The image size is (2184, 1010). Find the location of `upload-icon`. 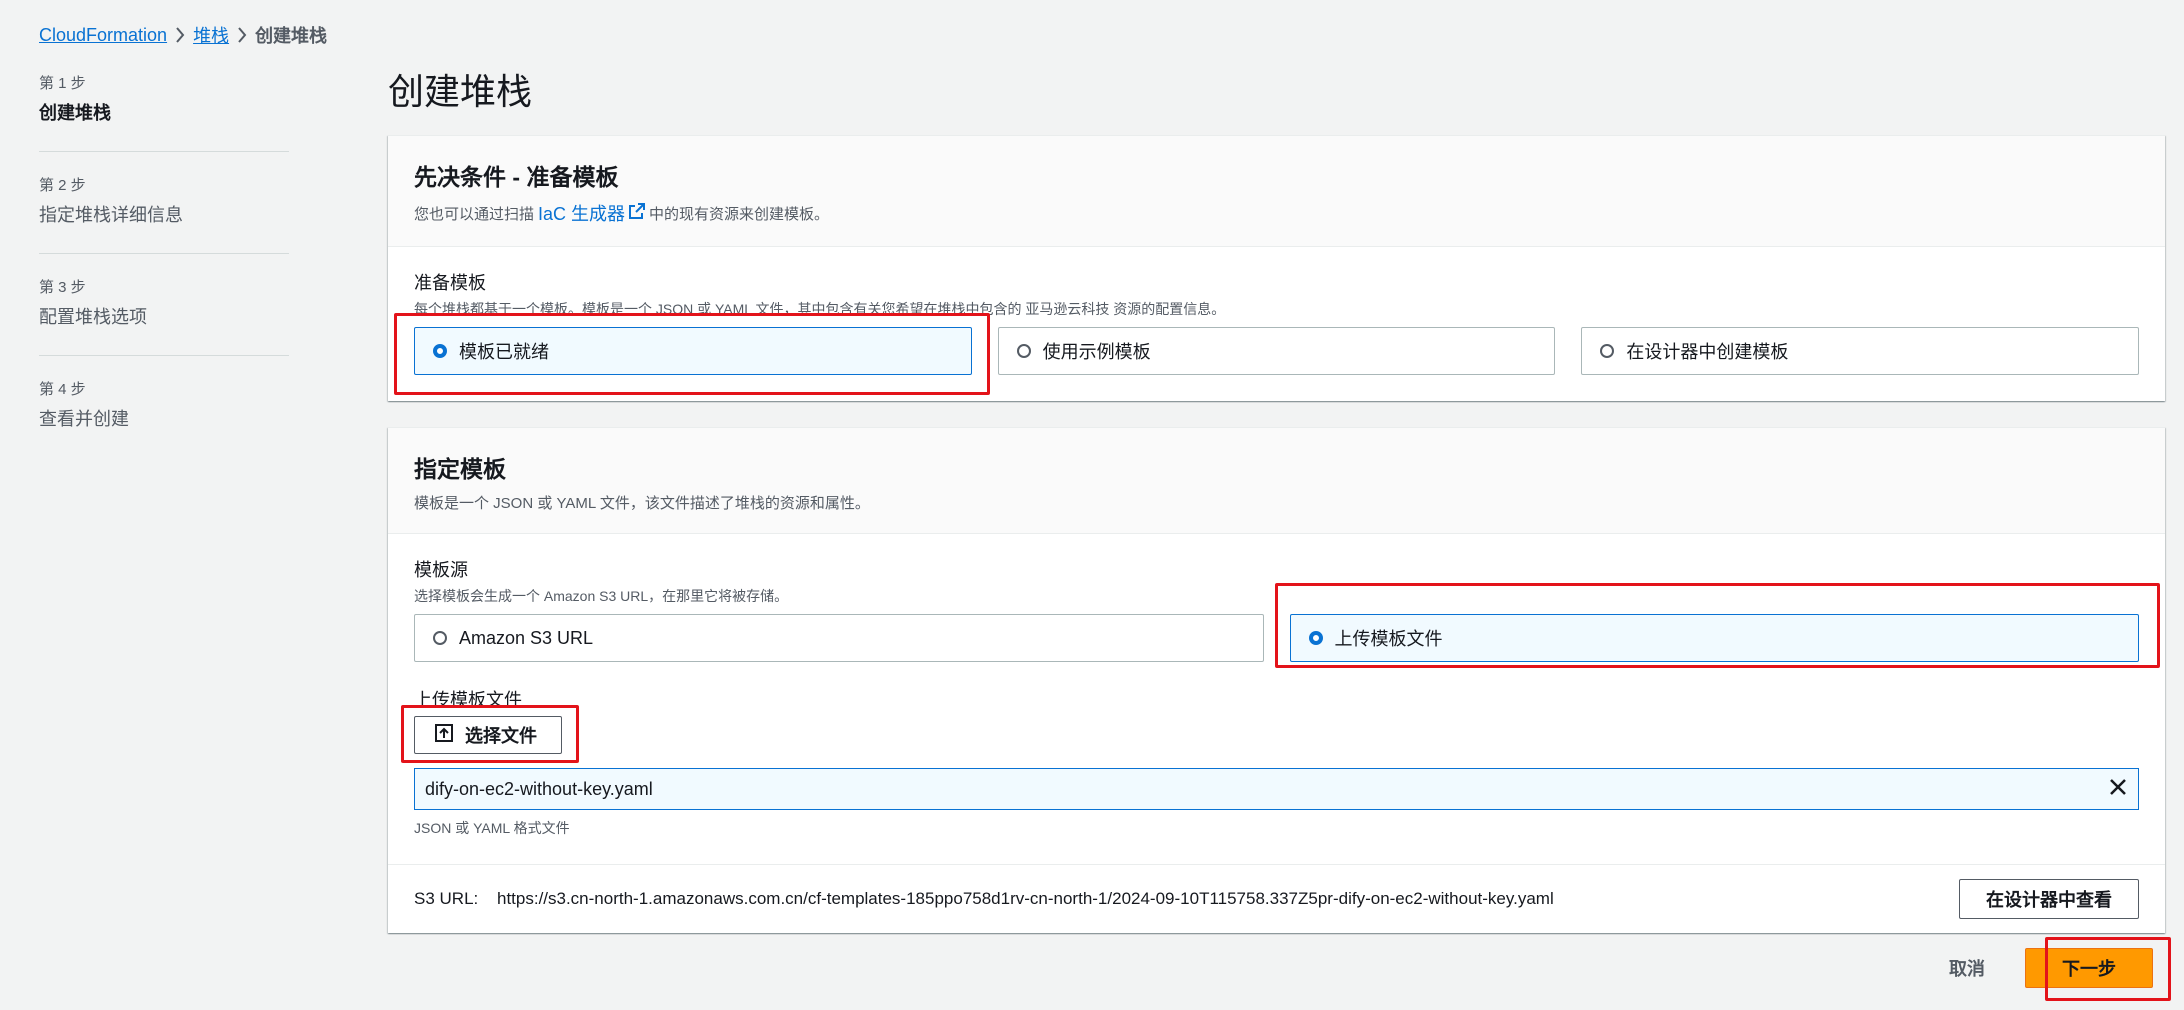

upload-icon is located at coordinates (444, 735).